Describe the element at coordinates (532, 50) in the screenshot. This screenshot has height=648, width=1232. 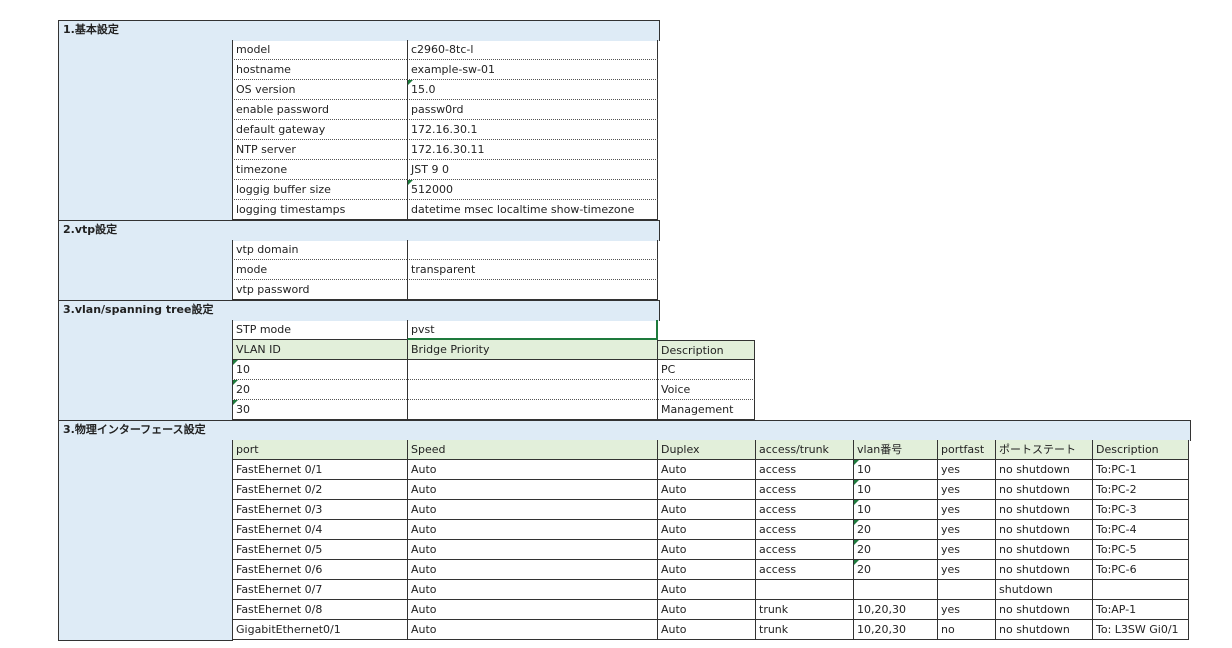
I see `basic-value-cell: c2960-8tc-l` at that location.